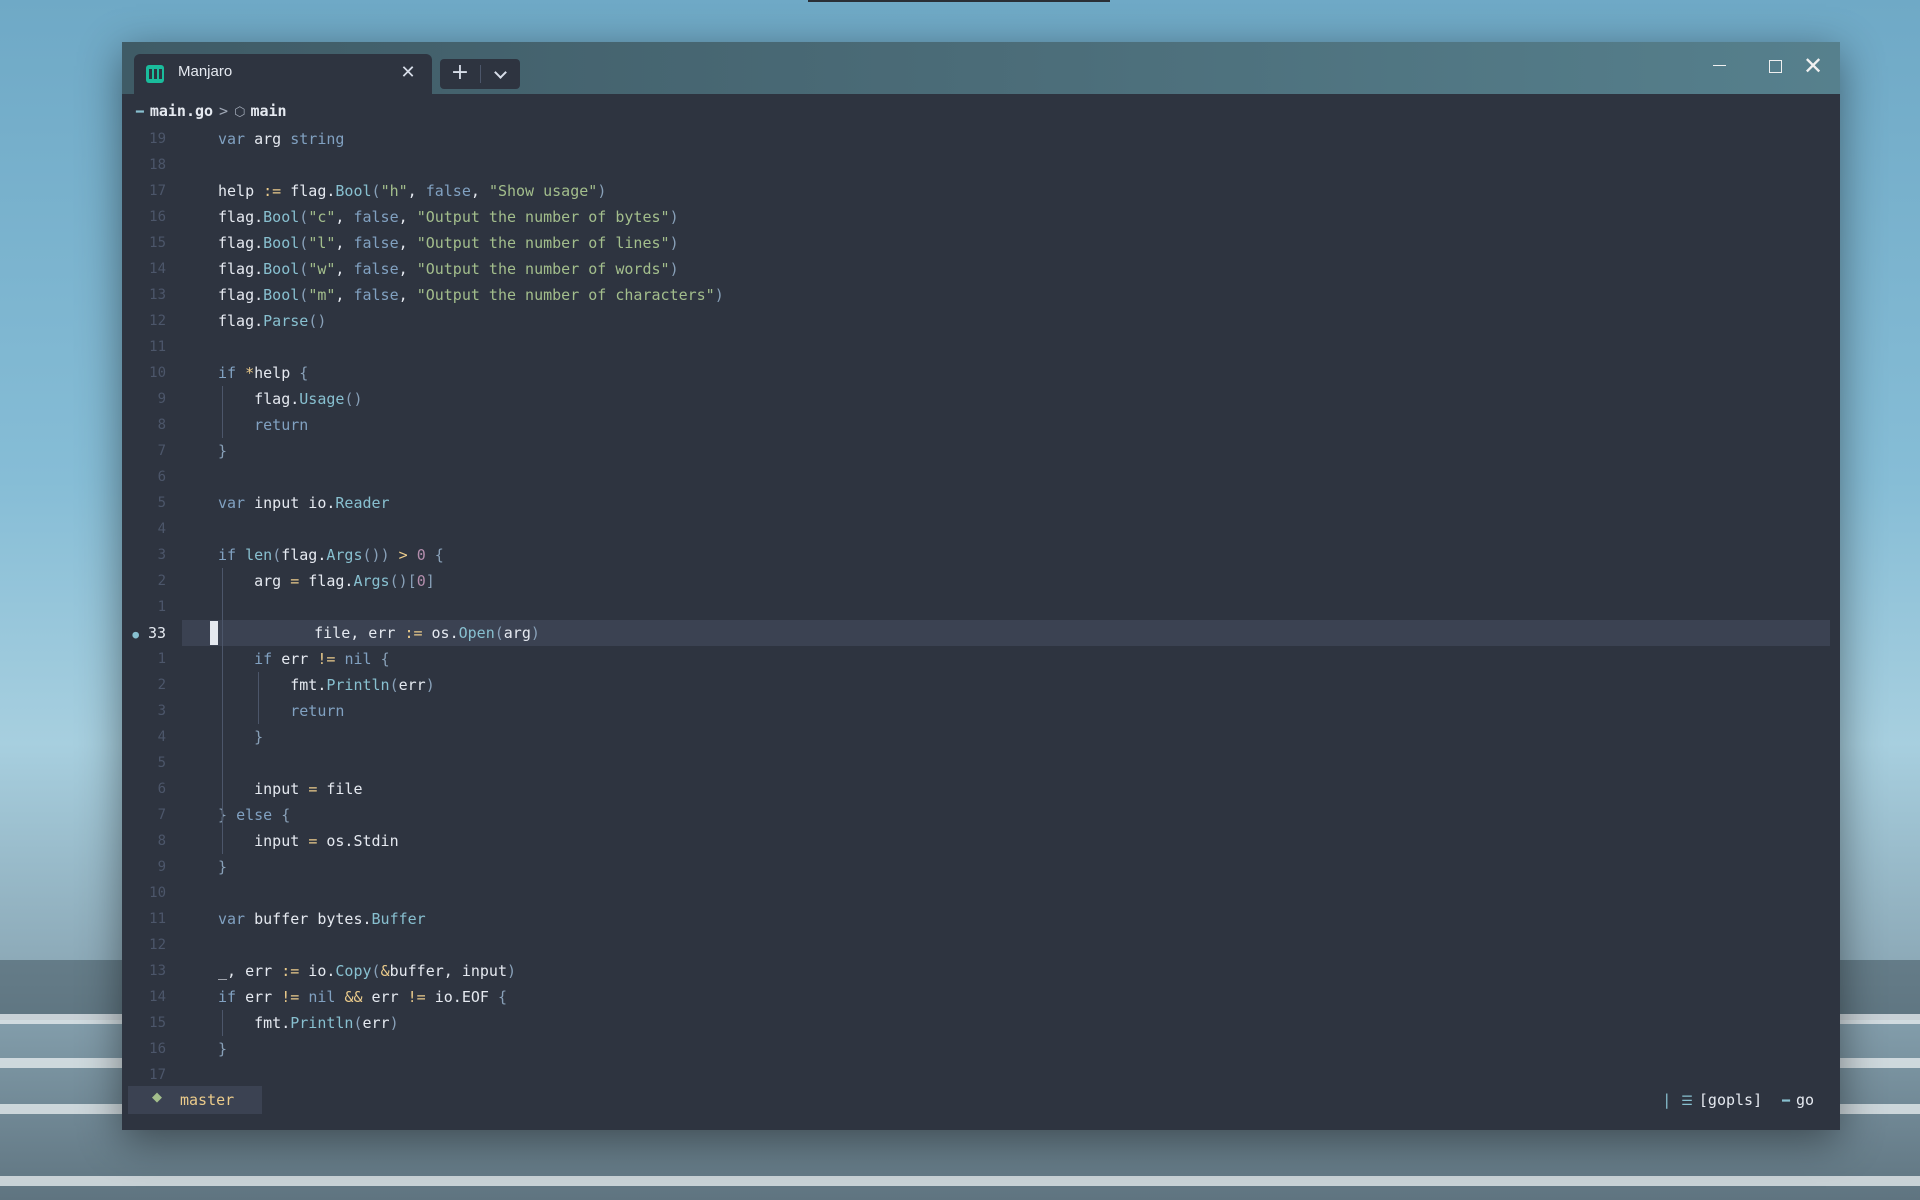 This screenshot has height=1200, width=1920. I want to click on code-line: 15 fmt.Println(err), so click(981, 1023).